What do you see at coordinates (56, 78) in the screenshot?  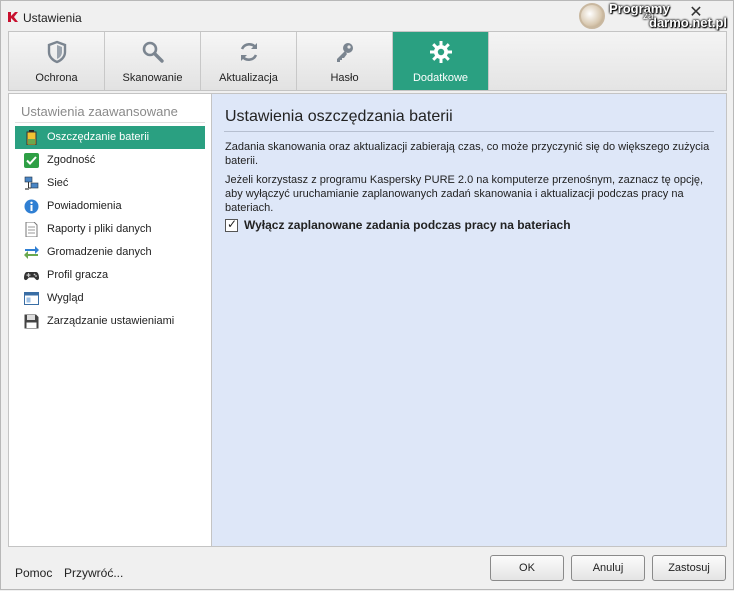 I see `tab-label: Ochrona` at bounding box center [56, 78].